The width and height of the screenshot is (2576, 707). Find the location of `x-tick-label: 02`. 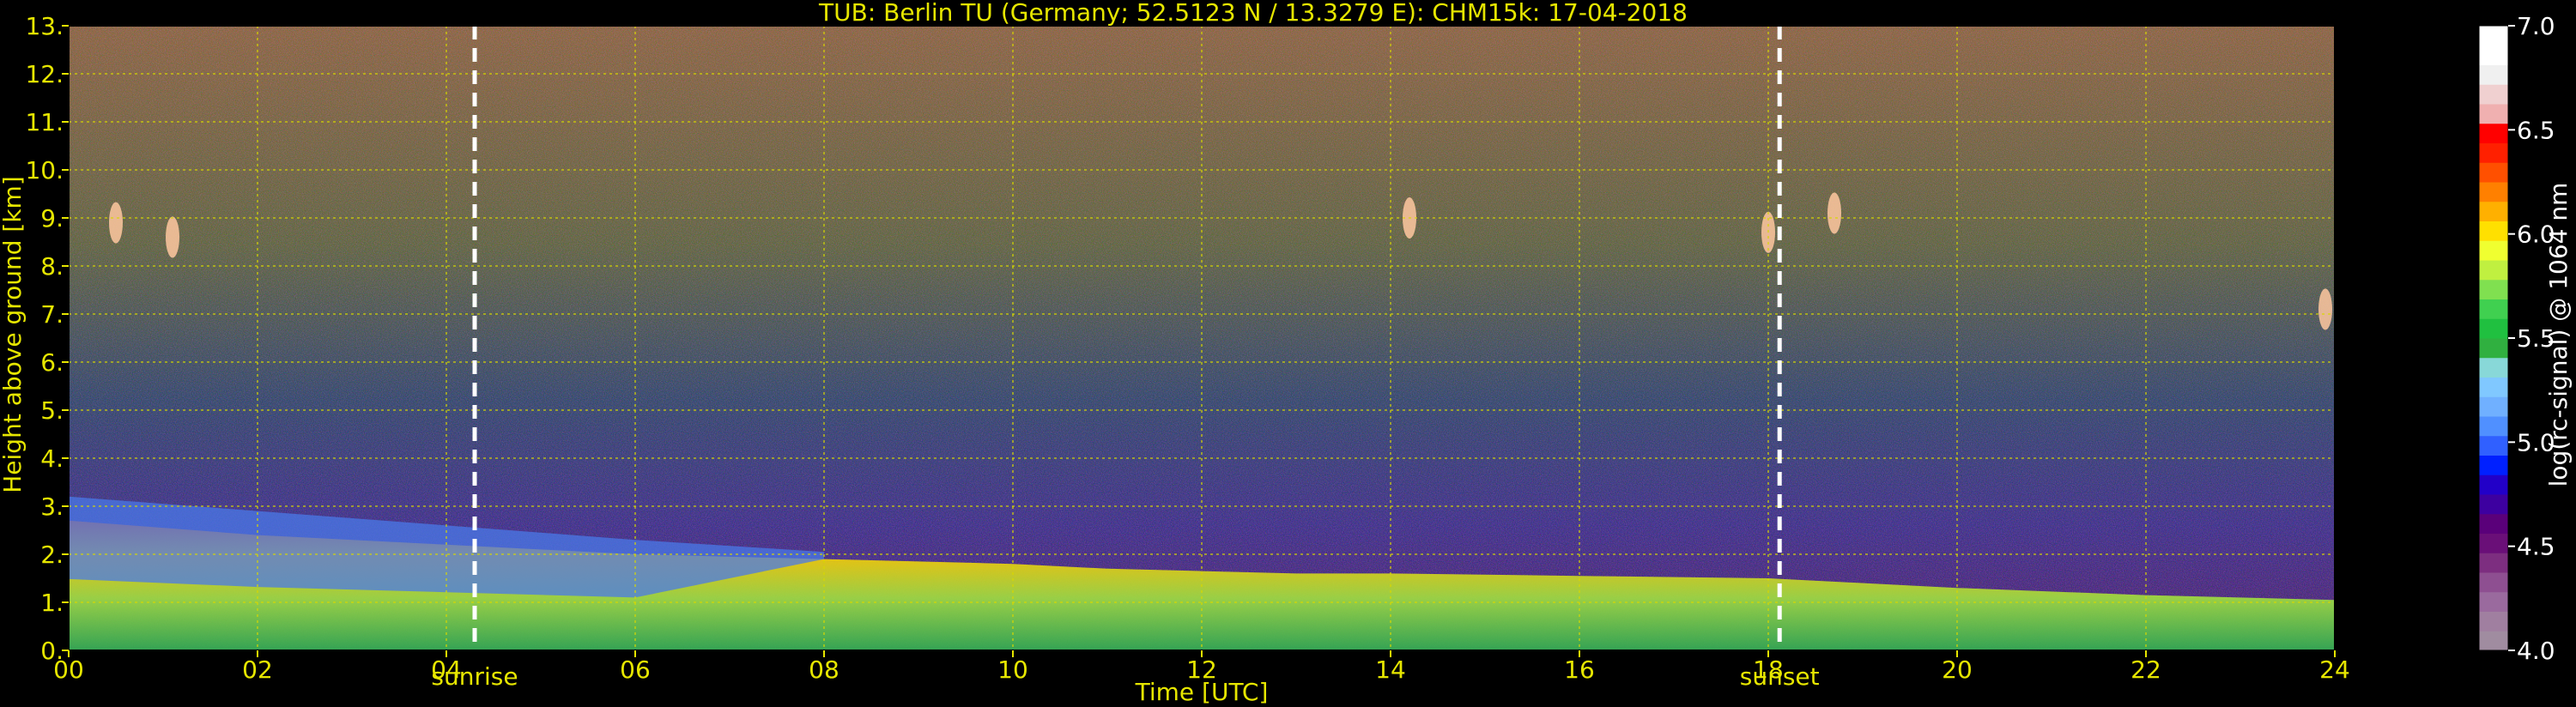

x-tick-label: 02 is located at coordinates (257, 670).